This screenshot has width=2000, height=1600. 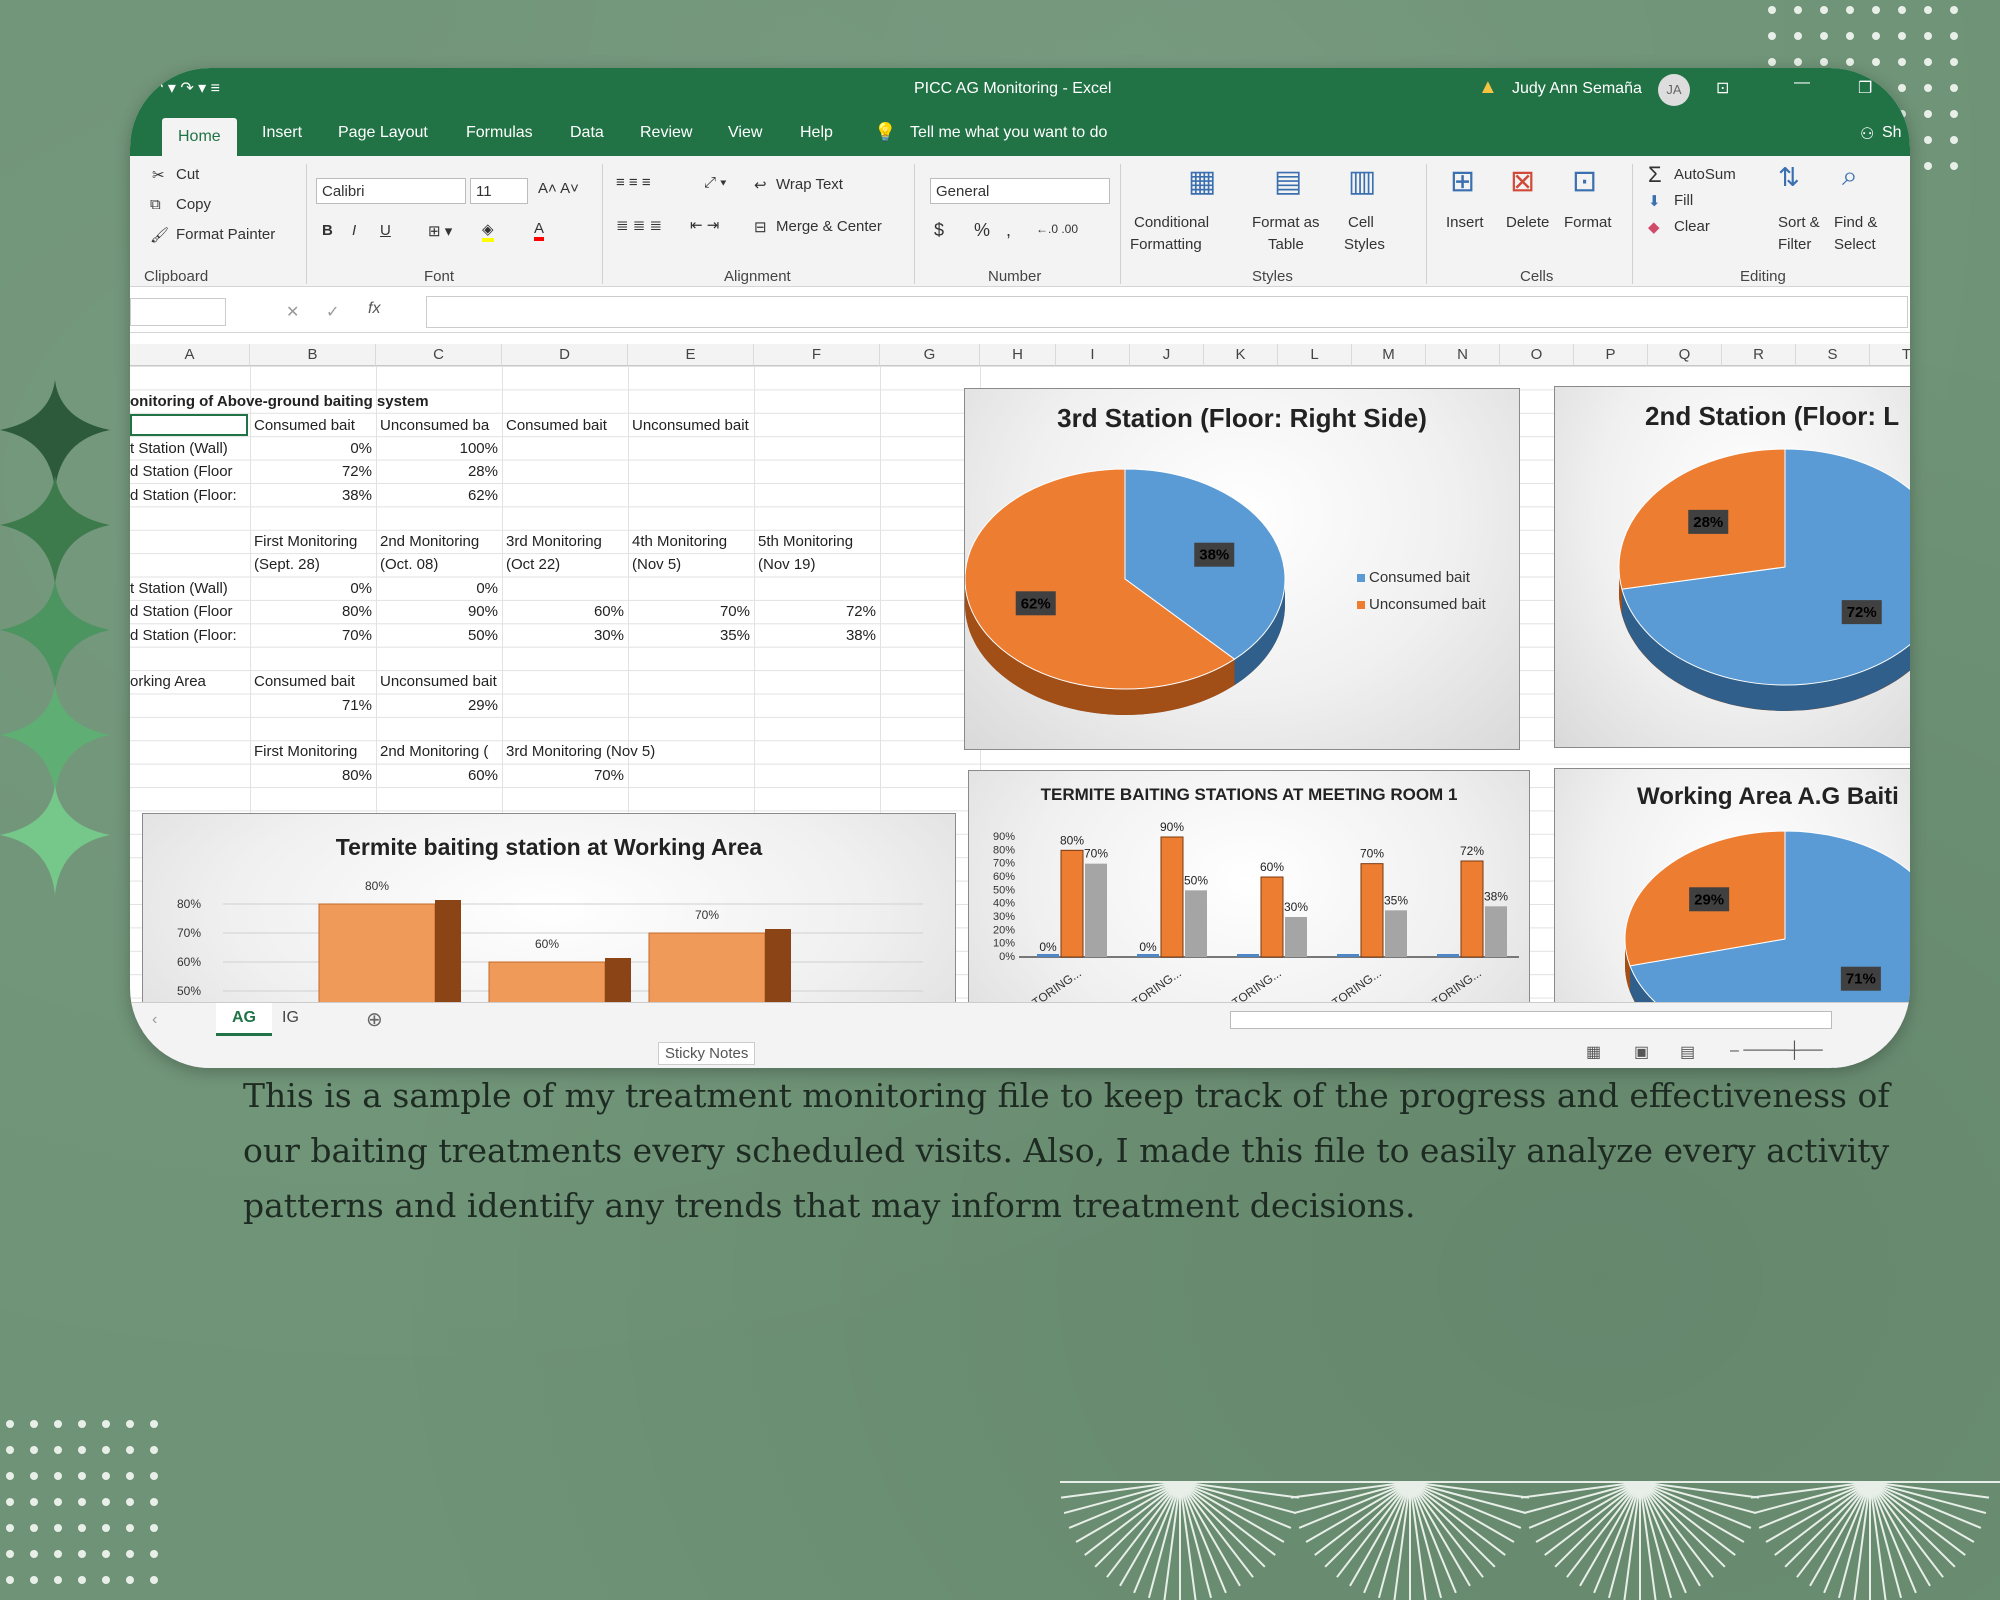 I want to click on italic-button: I, so click(x=354, y=230).